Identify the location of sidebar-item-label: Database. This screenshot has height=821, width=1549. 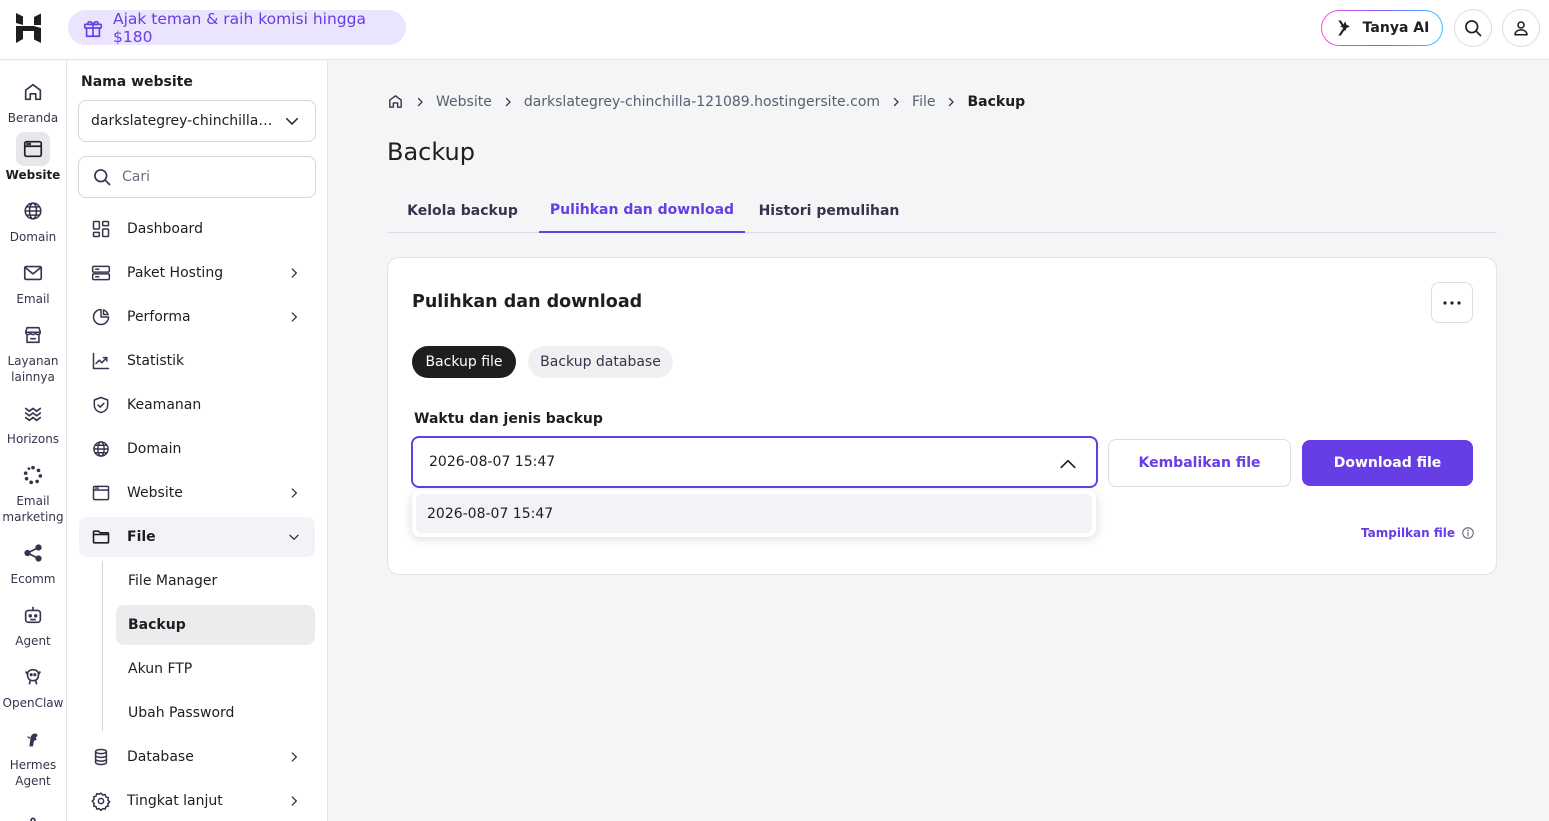
(160, 757).